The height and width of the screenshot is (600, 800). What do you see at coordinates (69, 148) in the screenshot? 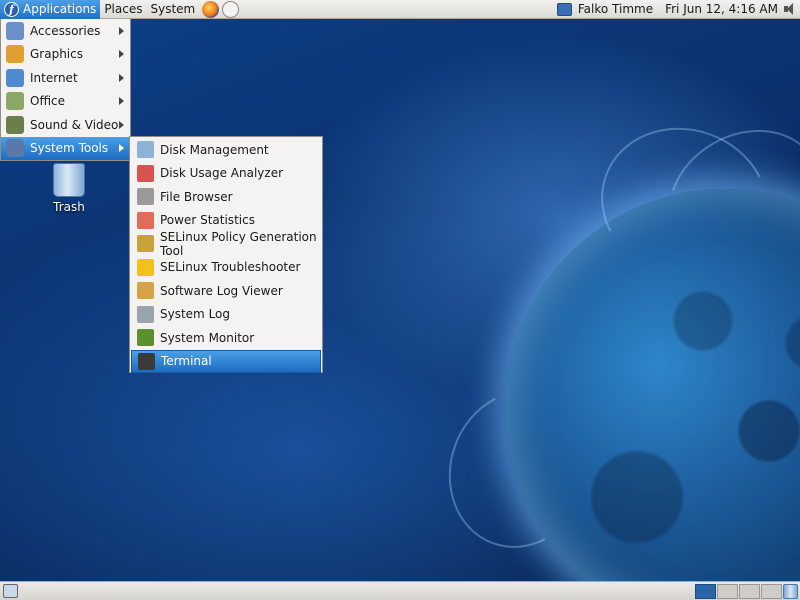
I see `app-menu-item-label: System Tools` at bounding box center [69, 148].